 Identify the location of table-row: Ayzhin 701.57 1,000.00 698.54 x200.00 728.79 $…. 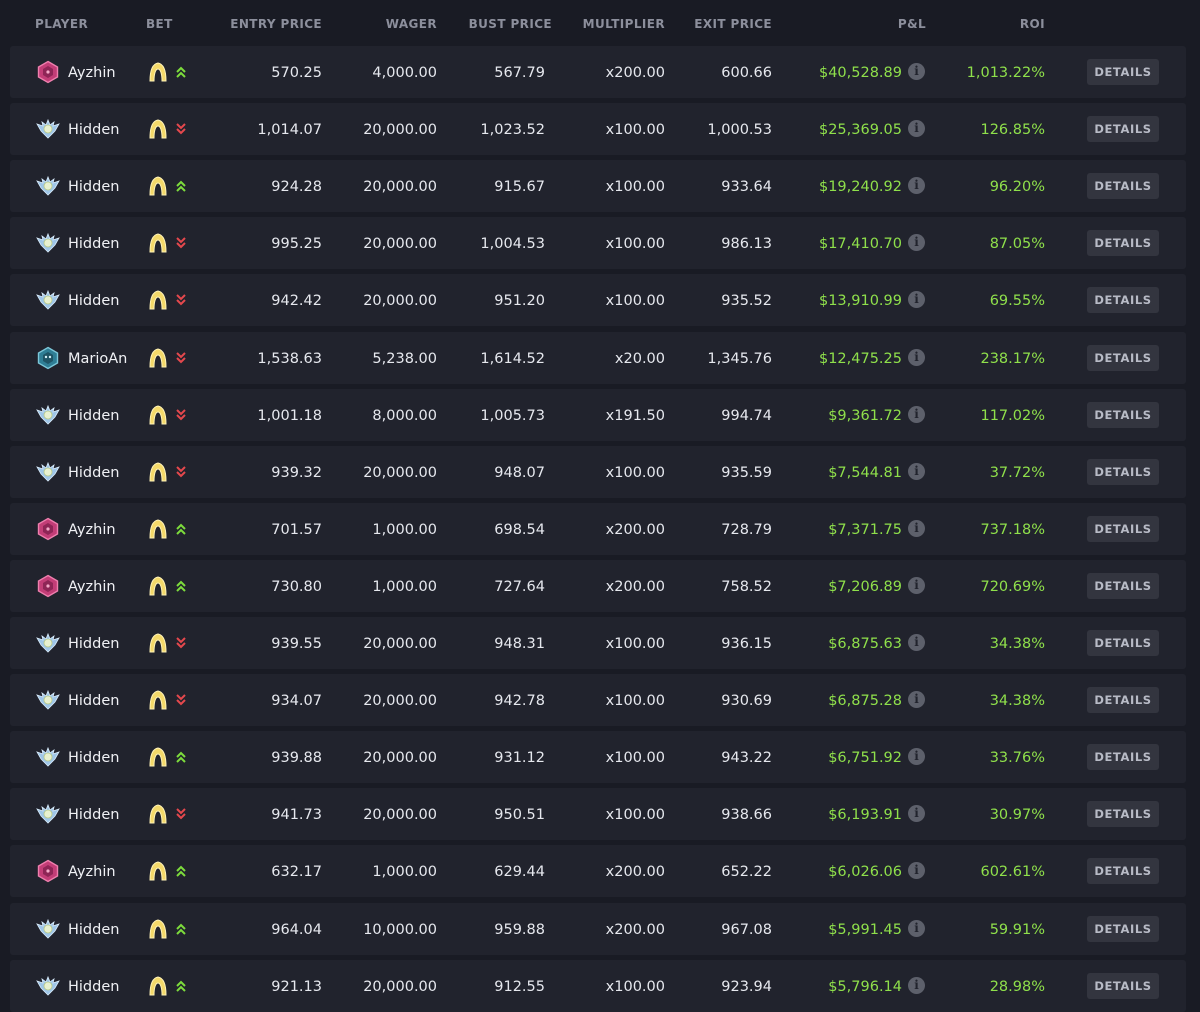
(598, 528).